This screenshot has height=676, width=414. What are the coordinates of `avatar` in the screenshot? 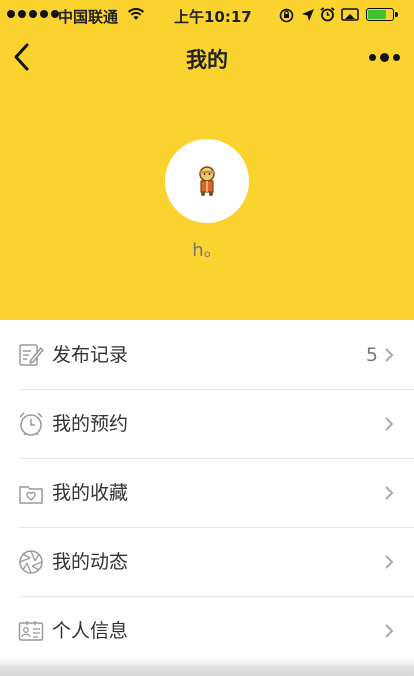 It's located at (207, 181).